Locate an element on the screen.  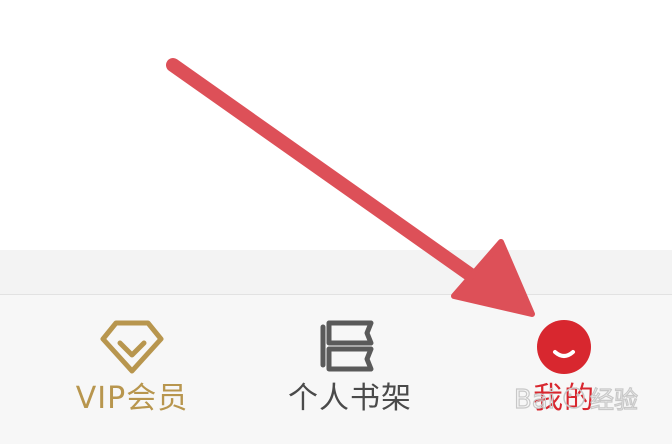
tab-bookshelf: 个人书架 is located at coordinates (350, 369).